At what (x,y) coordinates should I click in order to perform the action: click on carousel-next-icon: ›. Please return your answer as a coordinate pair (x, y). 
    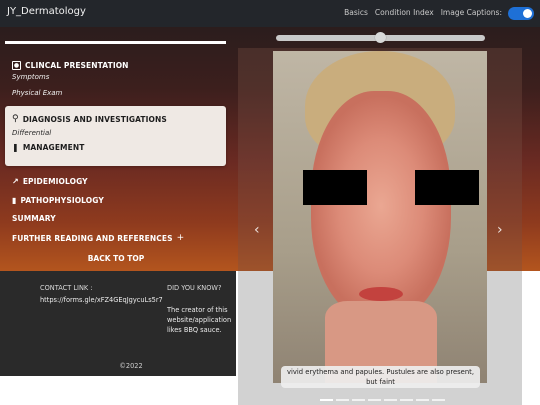
    Looking at the image, I should click on (500, 230).